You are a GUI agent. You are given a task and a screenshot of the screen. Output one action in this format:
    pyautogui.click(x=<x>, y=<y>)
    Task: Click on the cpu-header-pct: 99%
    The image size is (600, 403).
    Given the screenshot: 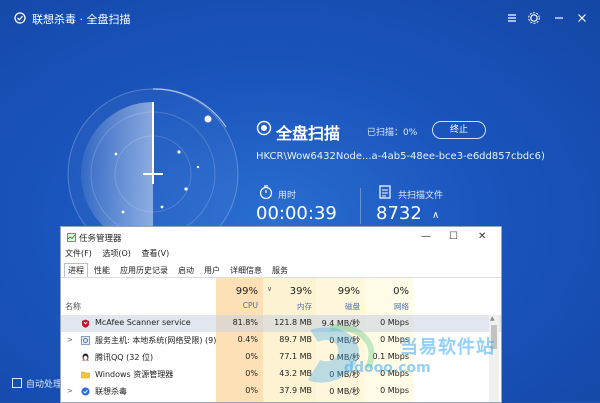 What is the action you would take?
    pyautogui.click(x=237, y=291)
    